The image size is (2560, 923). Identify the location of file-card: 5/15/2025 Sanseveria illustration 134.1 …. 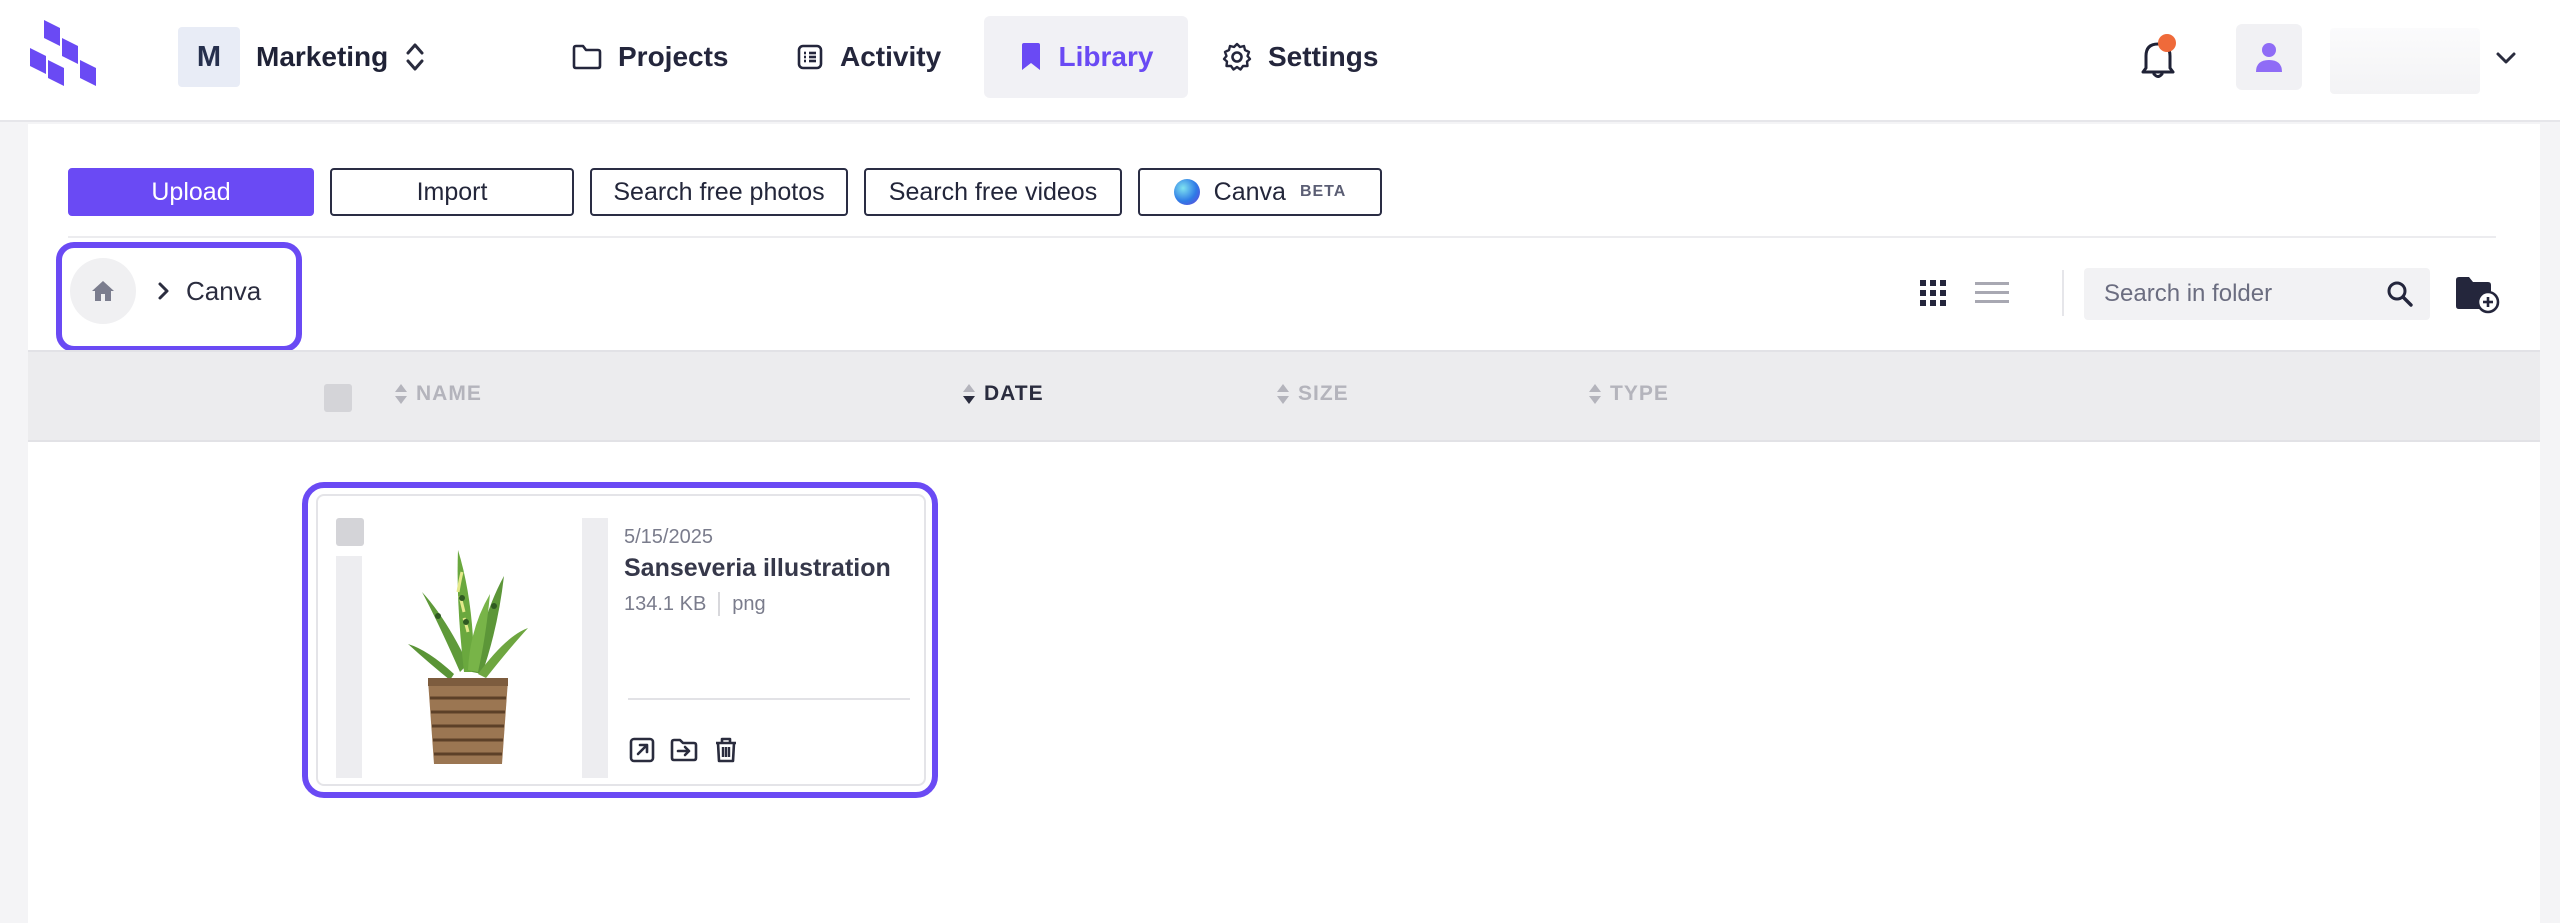
(621, 640).